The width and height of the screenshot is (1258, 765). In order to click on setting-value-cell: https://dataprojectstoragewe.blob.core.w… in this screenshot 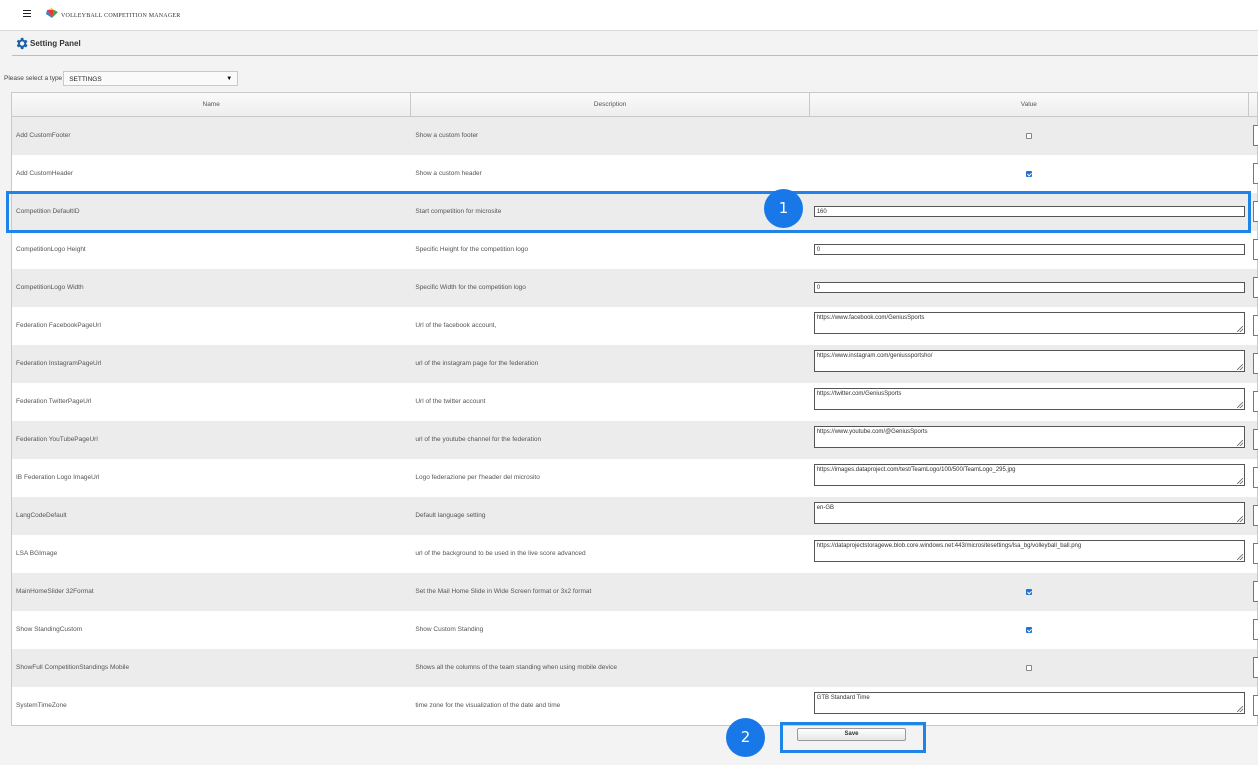, I will do `click(1029, 554)`.